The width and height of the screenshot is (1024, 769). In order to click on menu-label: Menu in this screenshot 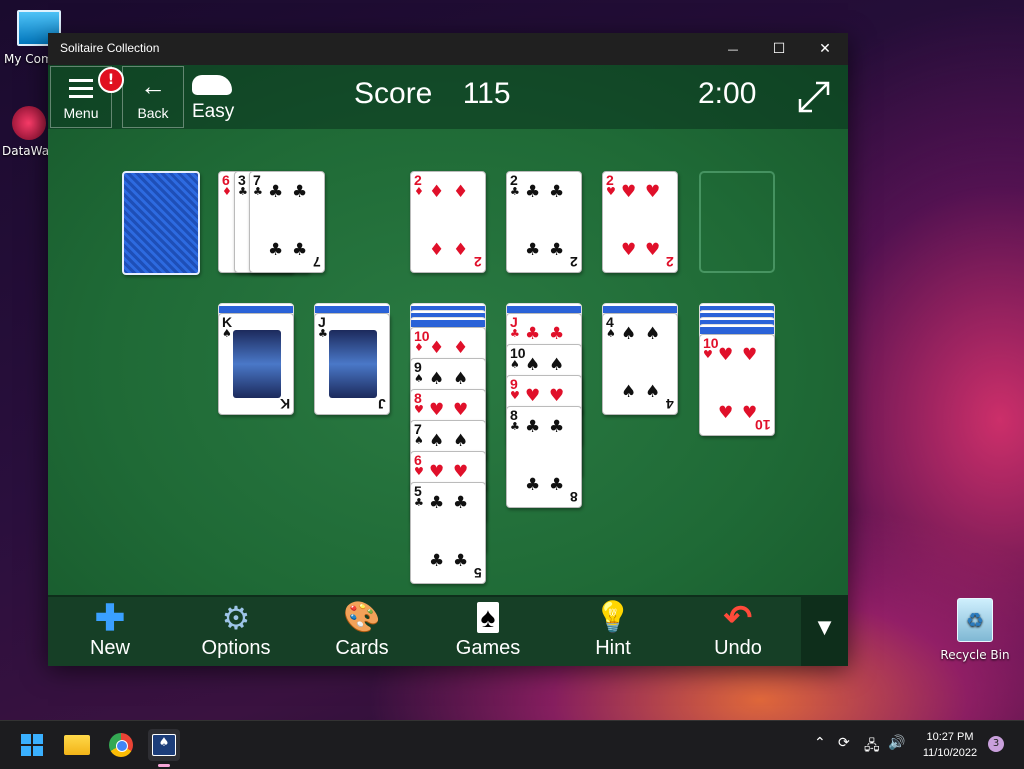, I will do `click(81, 113)`.